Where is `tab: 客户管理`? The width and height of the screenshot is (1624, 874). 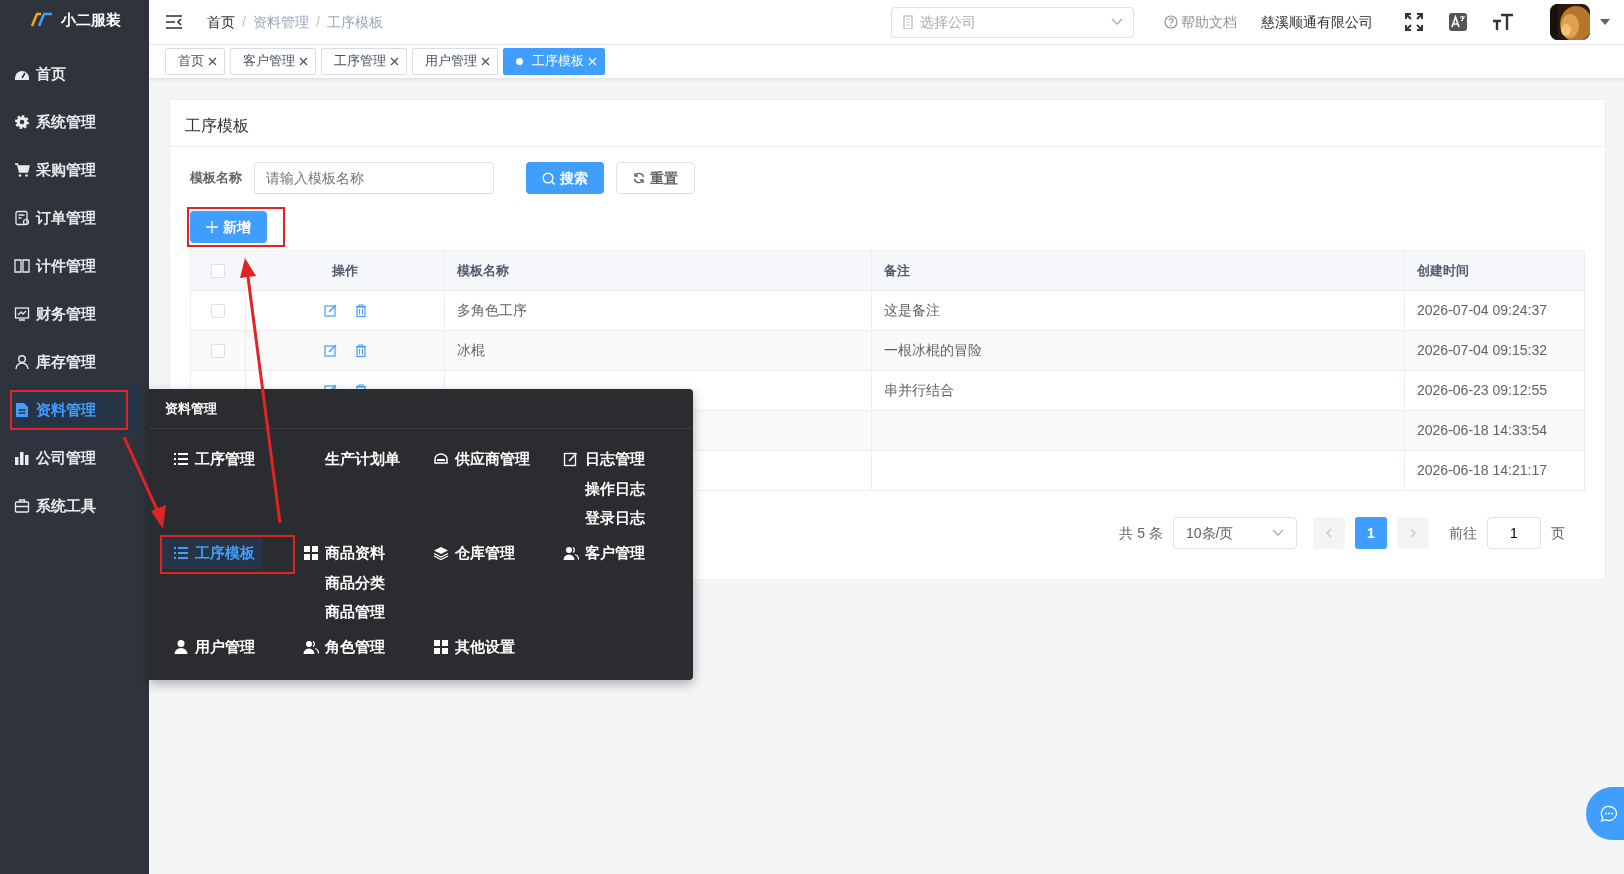 tab: 客户管理 is located at coordinates (273, 61).